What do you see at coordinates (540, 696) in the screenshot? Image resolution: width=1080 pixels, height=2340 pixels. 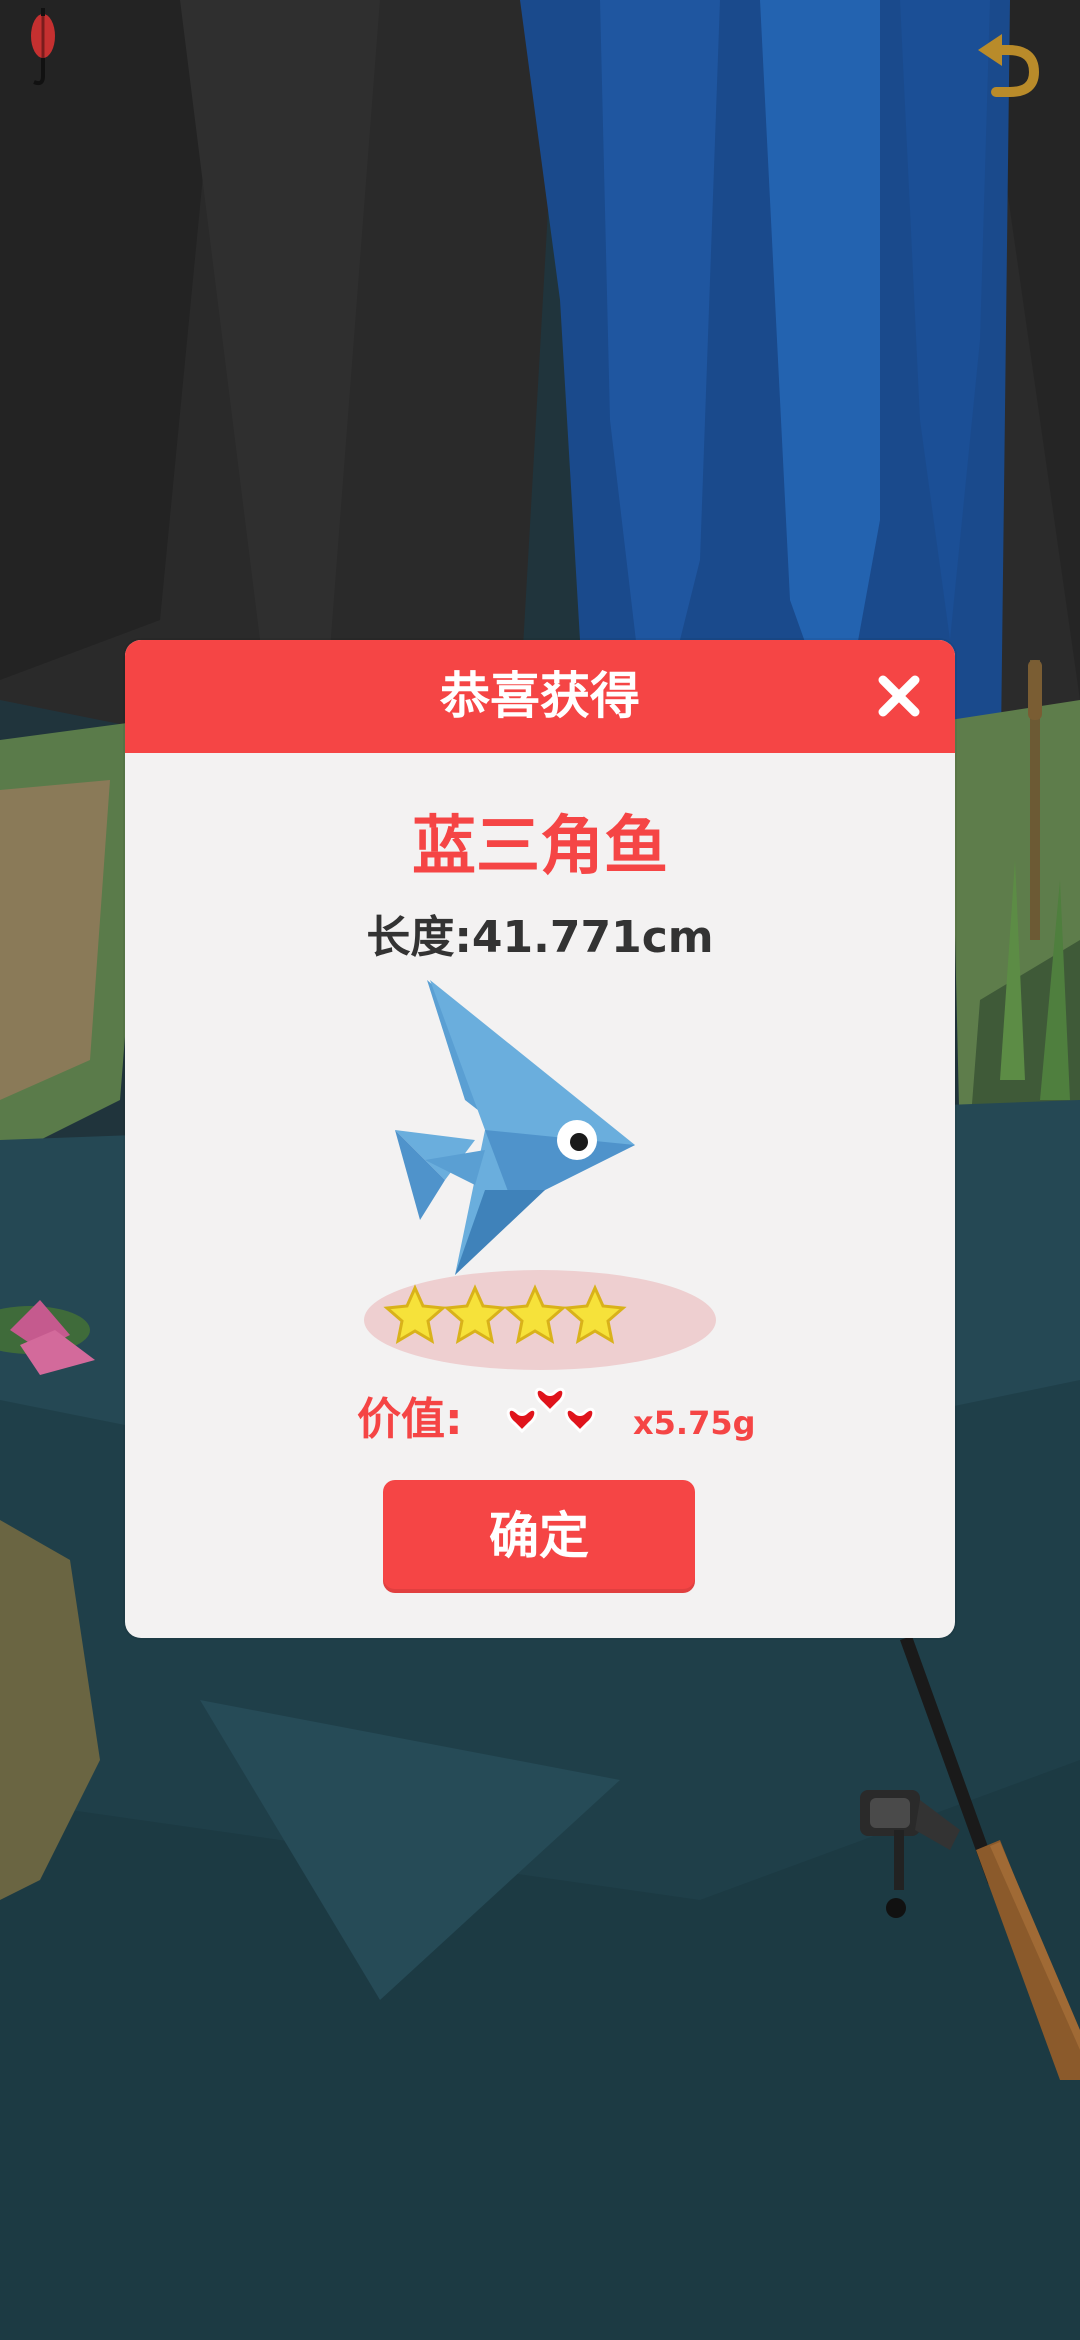 I see `dialog-title: 恭喜获得` at bounding box center [540, 696].